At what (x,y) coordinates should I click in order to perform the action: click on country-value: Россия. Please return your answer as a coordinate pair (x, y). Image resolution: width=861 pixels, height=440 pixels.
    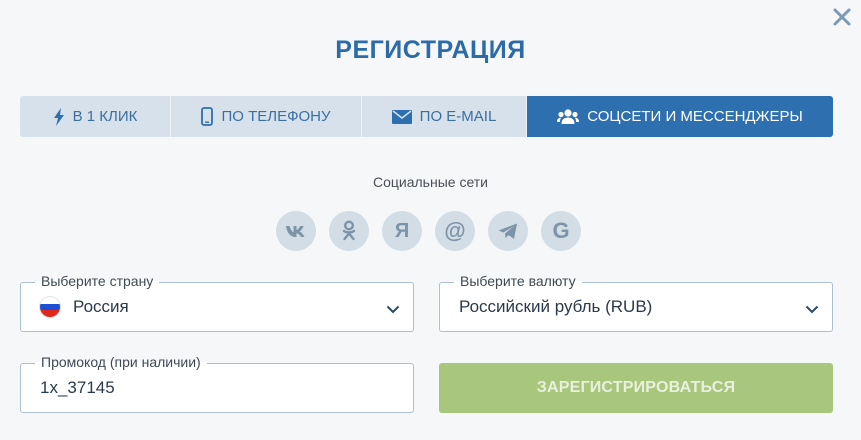
    Looking at the image, I should click on (101, 306).